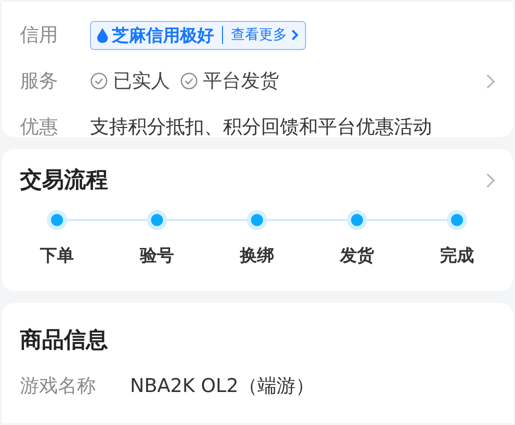 The height and width of the screenshot is (425, 515). I want to click on section-title: 交易流程, so click(64, 180).